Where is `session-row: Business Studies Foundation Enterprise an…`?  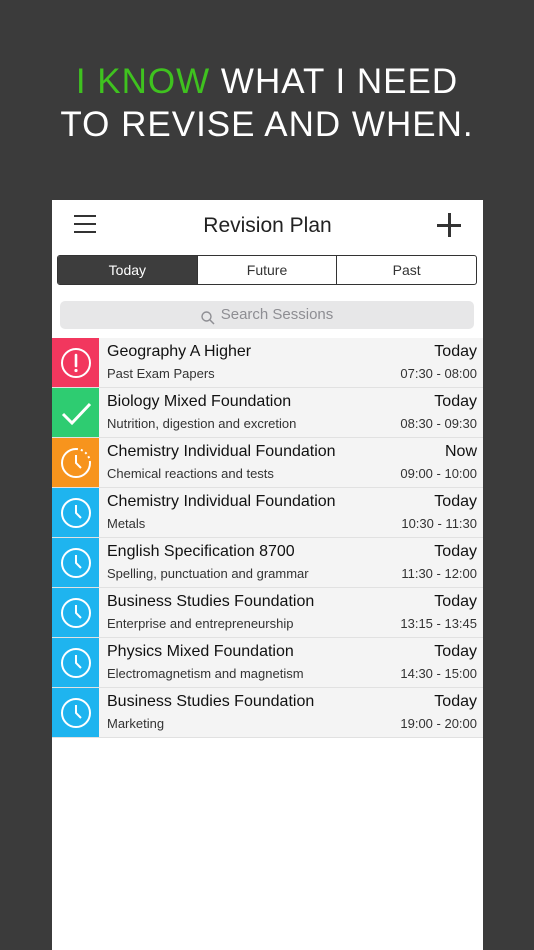 session-row: Business Studies Foundation Enterprise an… is located at coordinates (267, 613).